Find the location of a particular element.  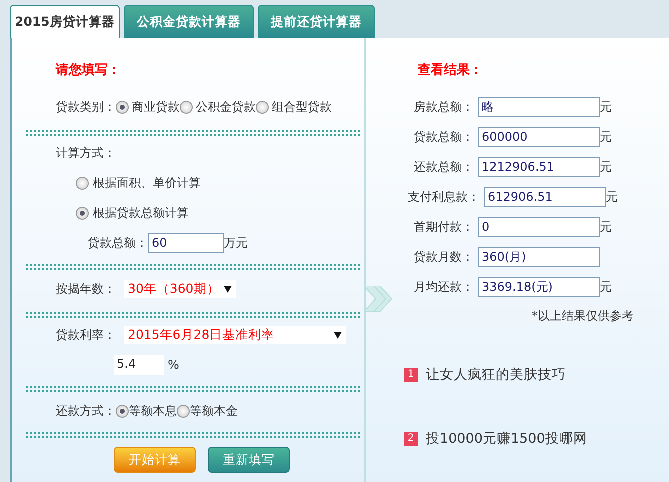

field-label: 首期付款： is located at coordinates (444, 227).